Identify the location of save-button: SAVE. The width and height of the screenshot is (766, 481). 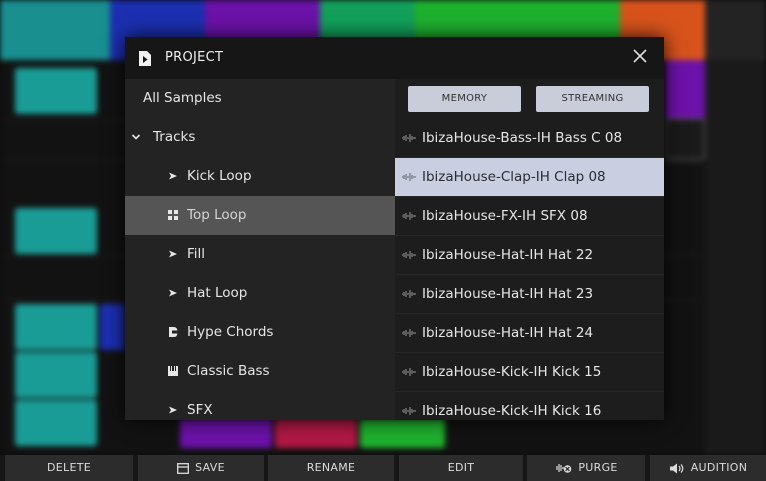
(201, 468).